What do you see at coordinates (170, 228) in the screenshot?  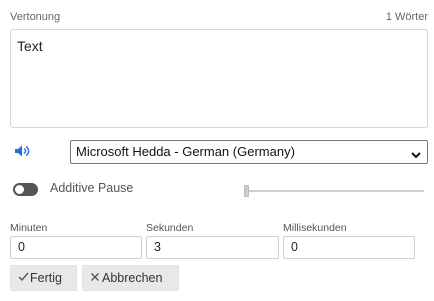 I see `seconds-label: Sekunden` at bounding box center [170, 228].